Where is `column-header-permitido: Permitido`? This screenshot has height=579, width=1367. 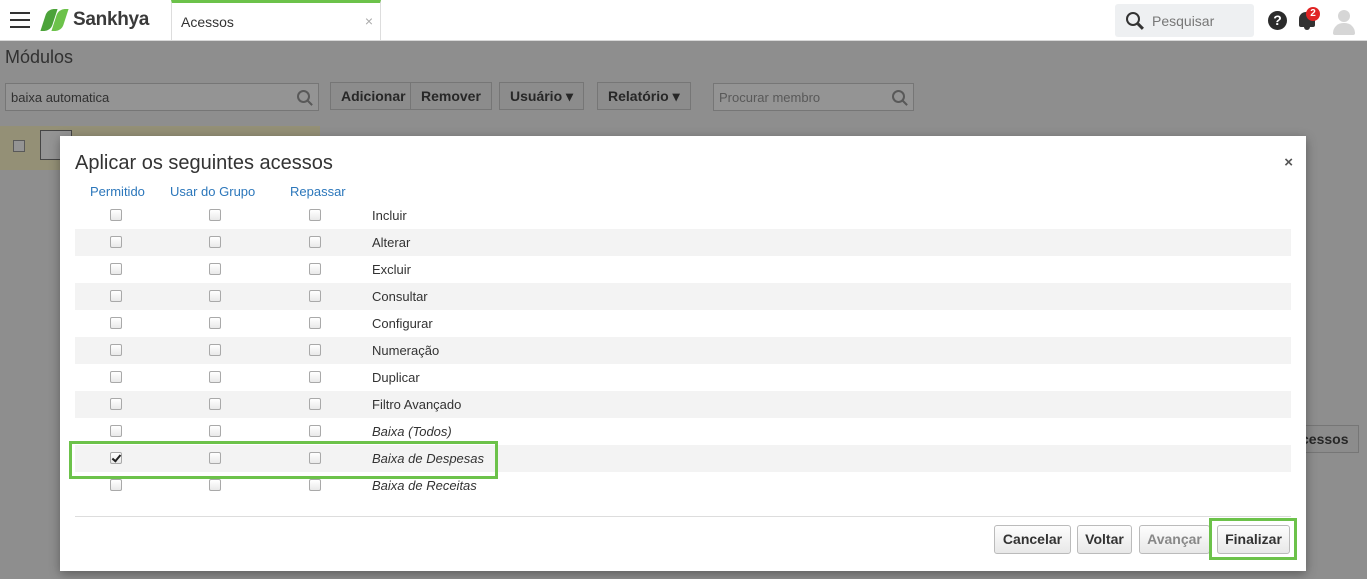
column-header-permitido: Permitido is located at coordinates (117, 191).